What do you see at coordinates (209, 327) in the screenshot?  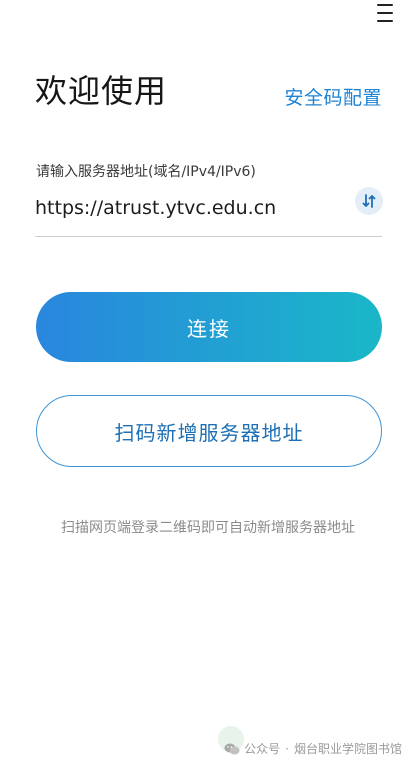 I see `connect-button: 连接` at bounding box center [209, 327].